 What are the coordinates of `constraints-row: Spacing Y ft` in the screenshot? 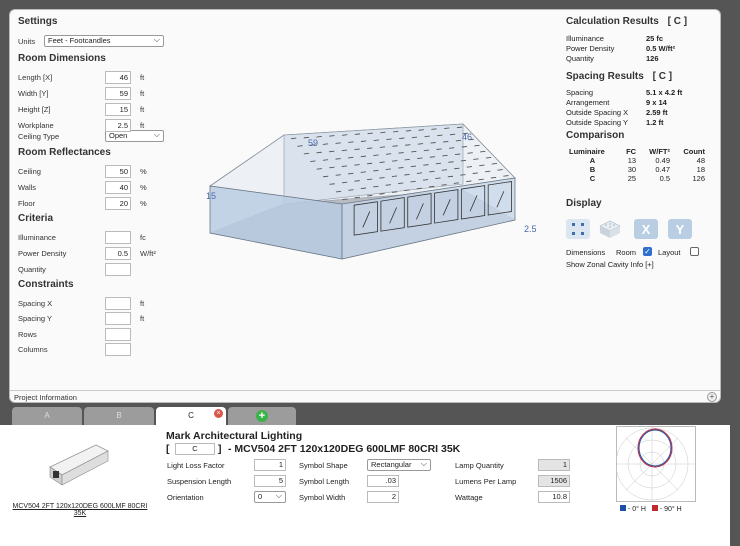 It's located at (93, 319).